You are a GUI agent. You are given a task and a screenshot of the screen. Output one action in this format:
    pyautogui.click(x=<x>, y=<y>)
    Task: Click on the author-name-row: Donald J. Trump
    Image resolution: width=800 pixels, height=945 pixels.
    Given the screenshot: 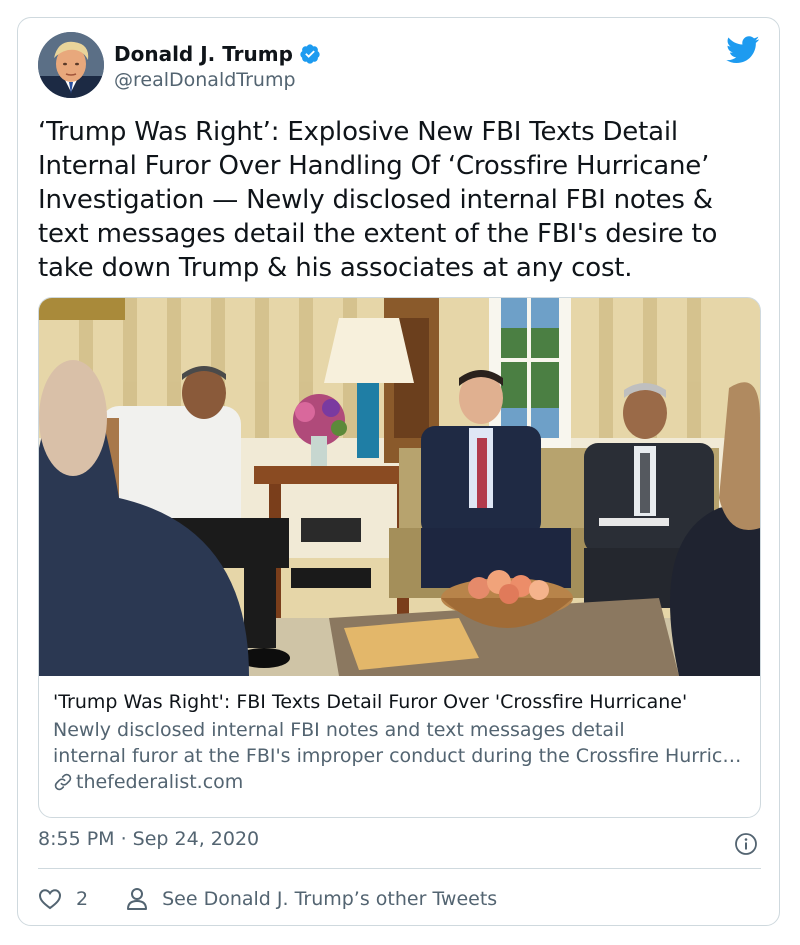 What is the action you would take?
    pyautogui.click(x=217, y=54)
    